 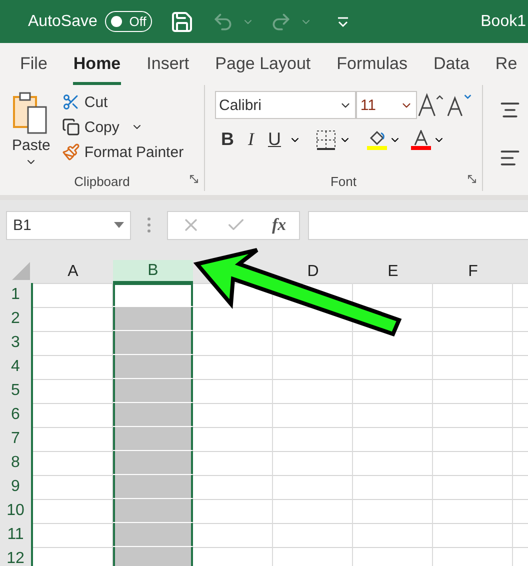 What do you see at coordinates (182, 22) in the screenshot?
I see `save-icon` at bounding box center [182, 22].